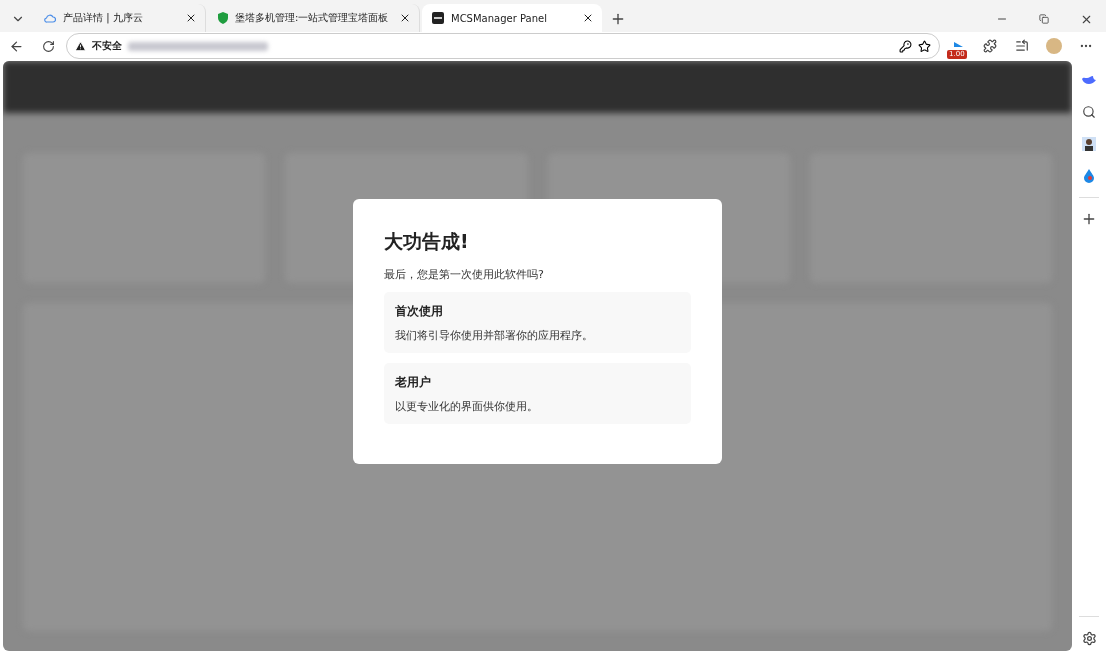  Describe the element at coordinates (494, 335) in the screenshot. I see `option-description: 我们将引导你使用并部署你的应用程序。` at that location.